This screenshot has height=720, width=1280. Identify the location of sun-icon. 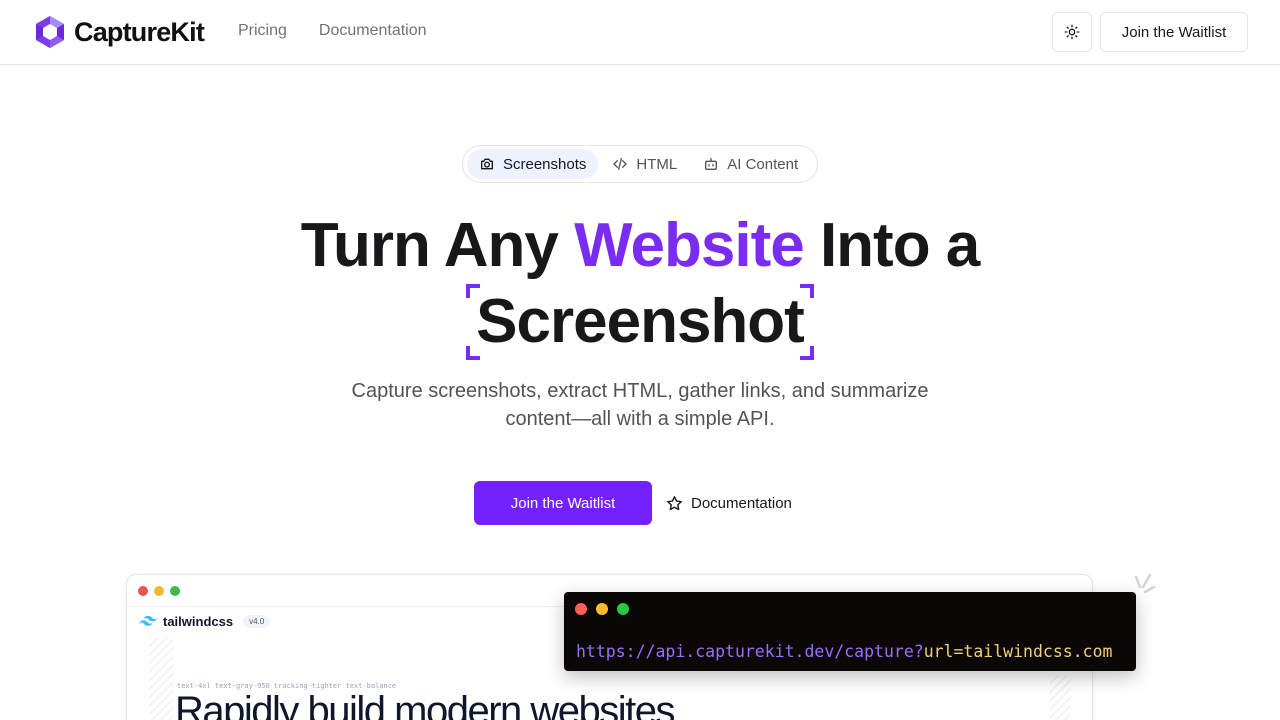
(1072, 32).